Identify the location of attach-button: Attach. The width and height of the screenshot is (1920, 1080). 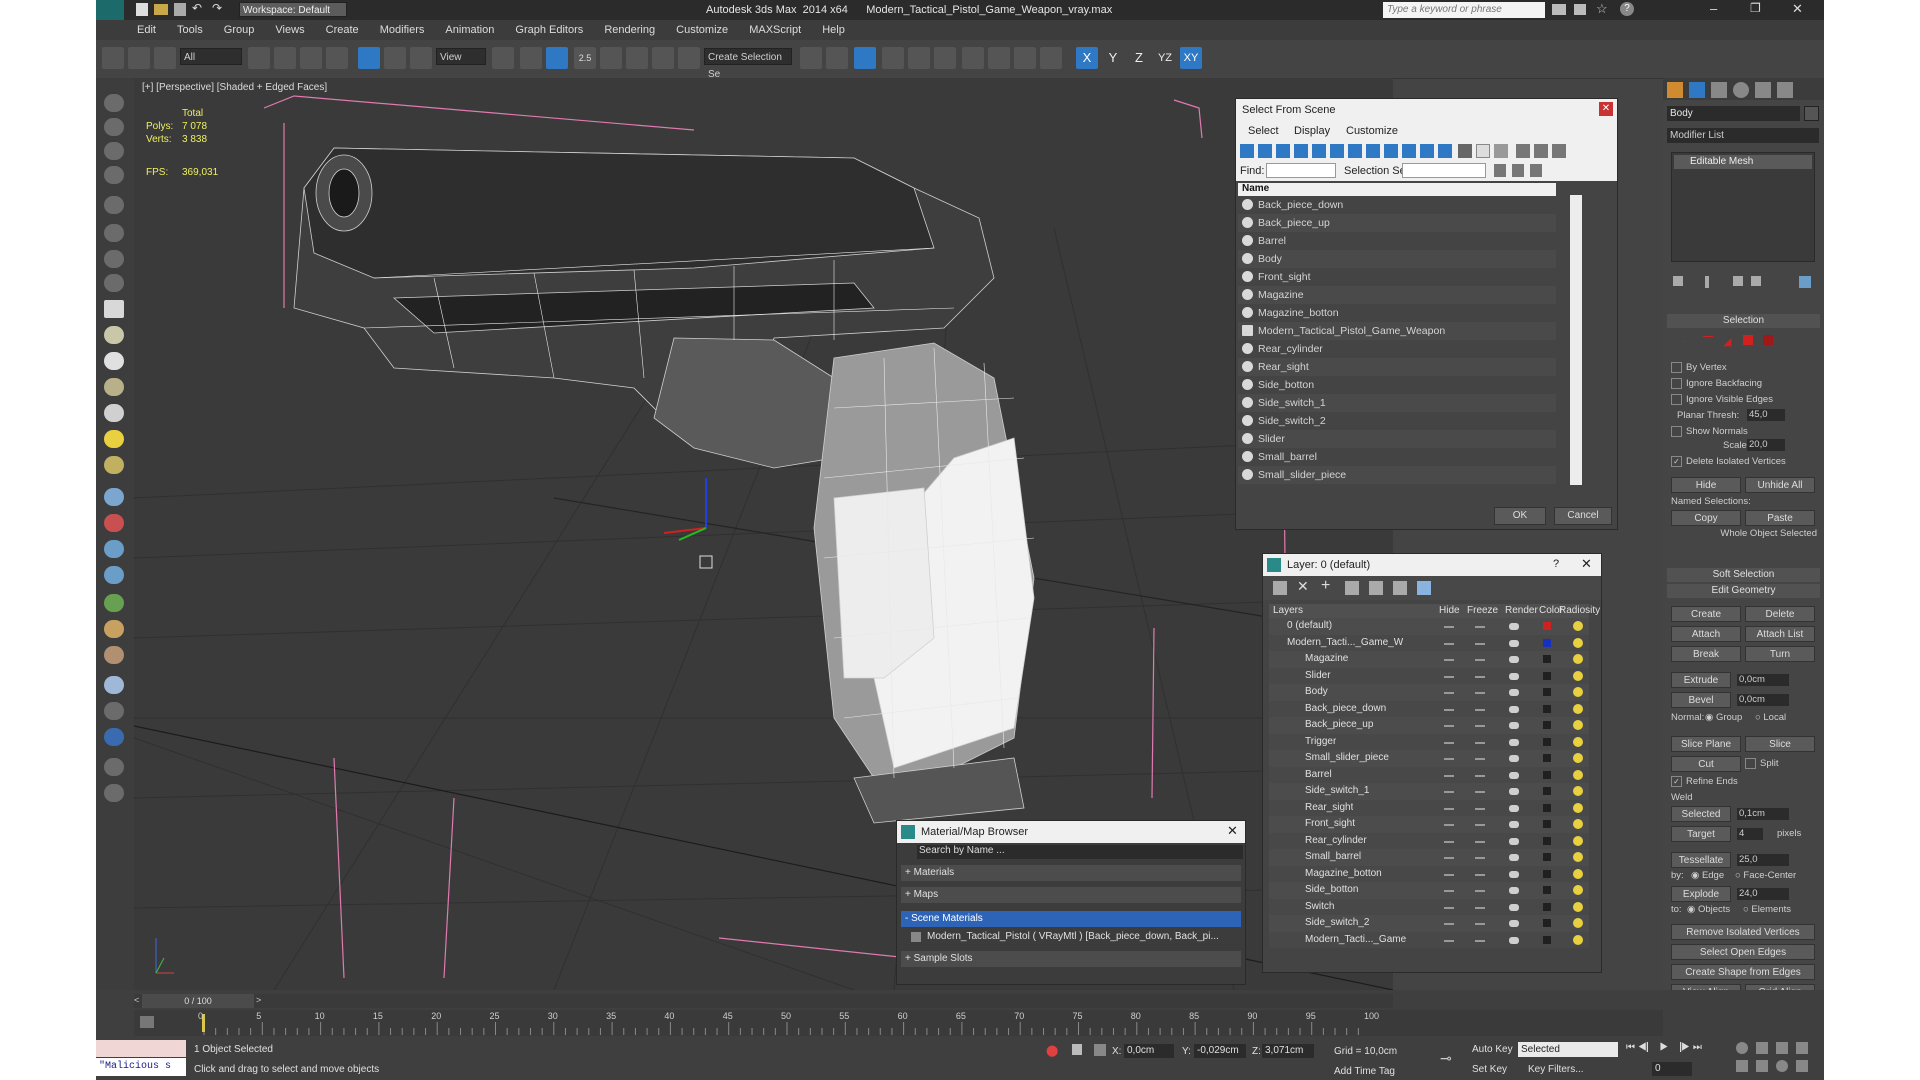
(1706, 634).